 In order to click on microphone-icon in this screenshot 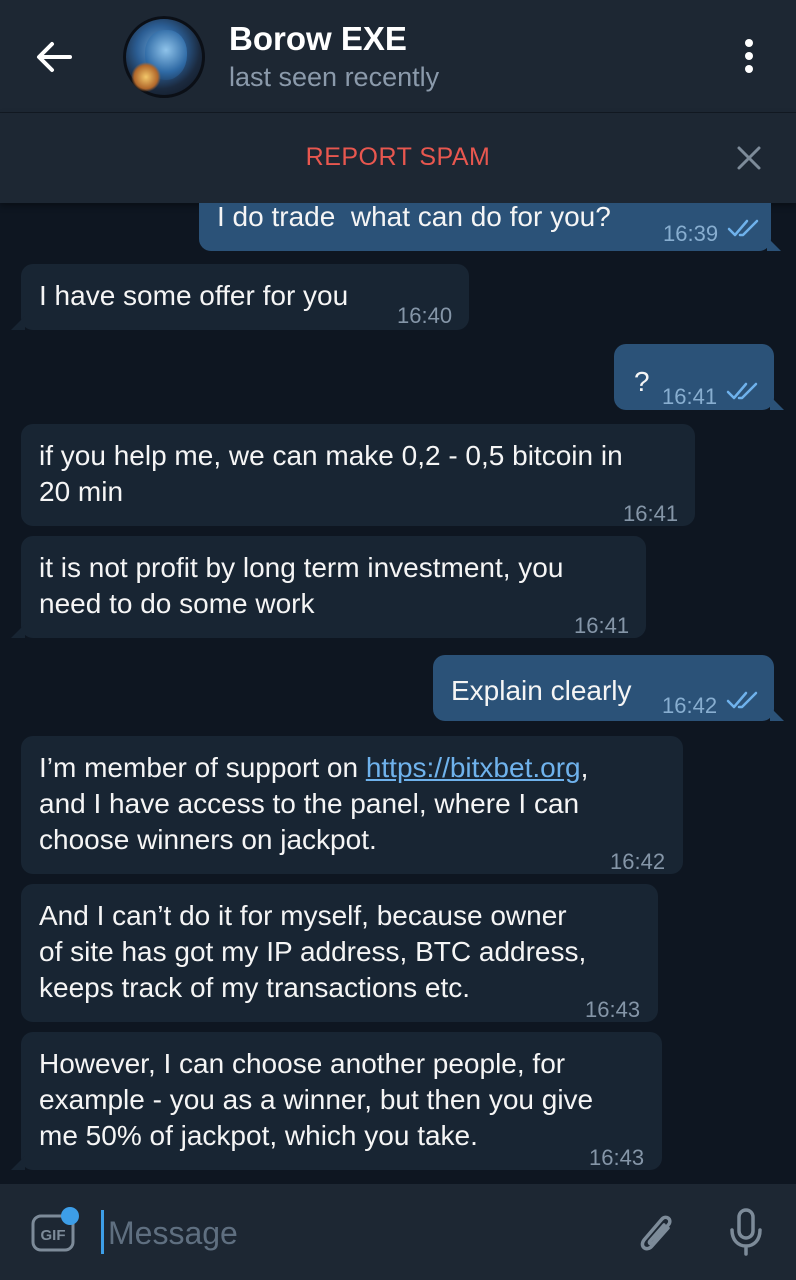, I will do `click(746, 1232)`.